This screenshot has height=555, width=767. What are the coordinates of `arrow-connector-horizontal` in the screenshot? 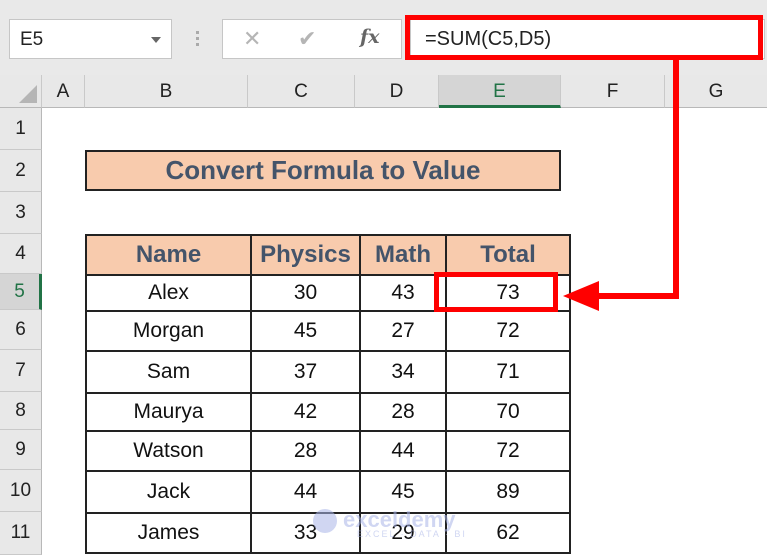 It's located at (637, 296).